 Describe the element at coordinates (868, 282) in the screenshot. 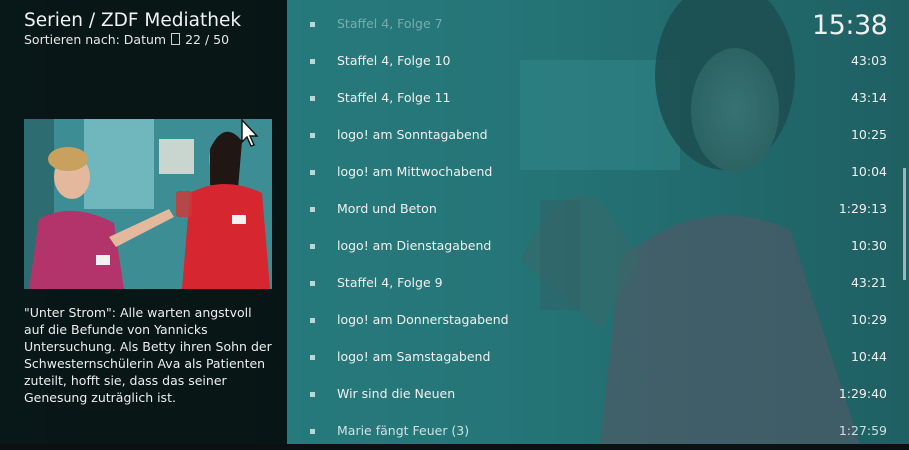

I see `episode-duration: 43:21` at that location.